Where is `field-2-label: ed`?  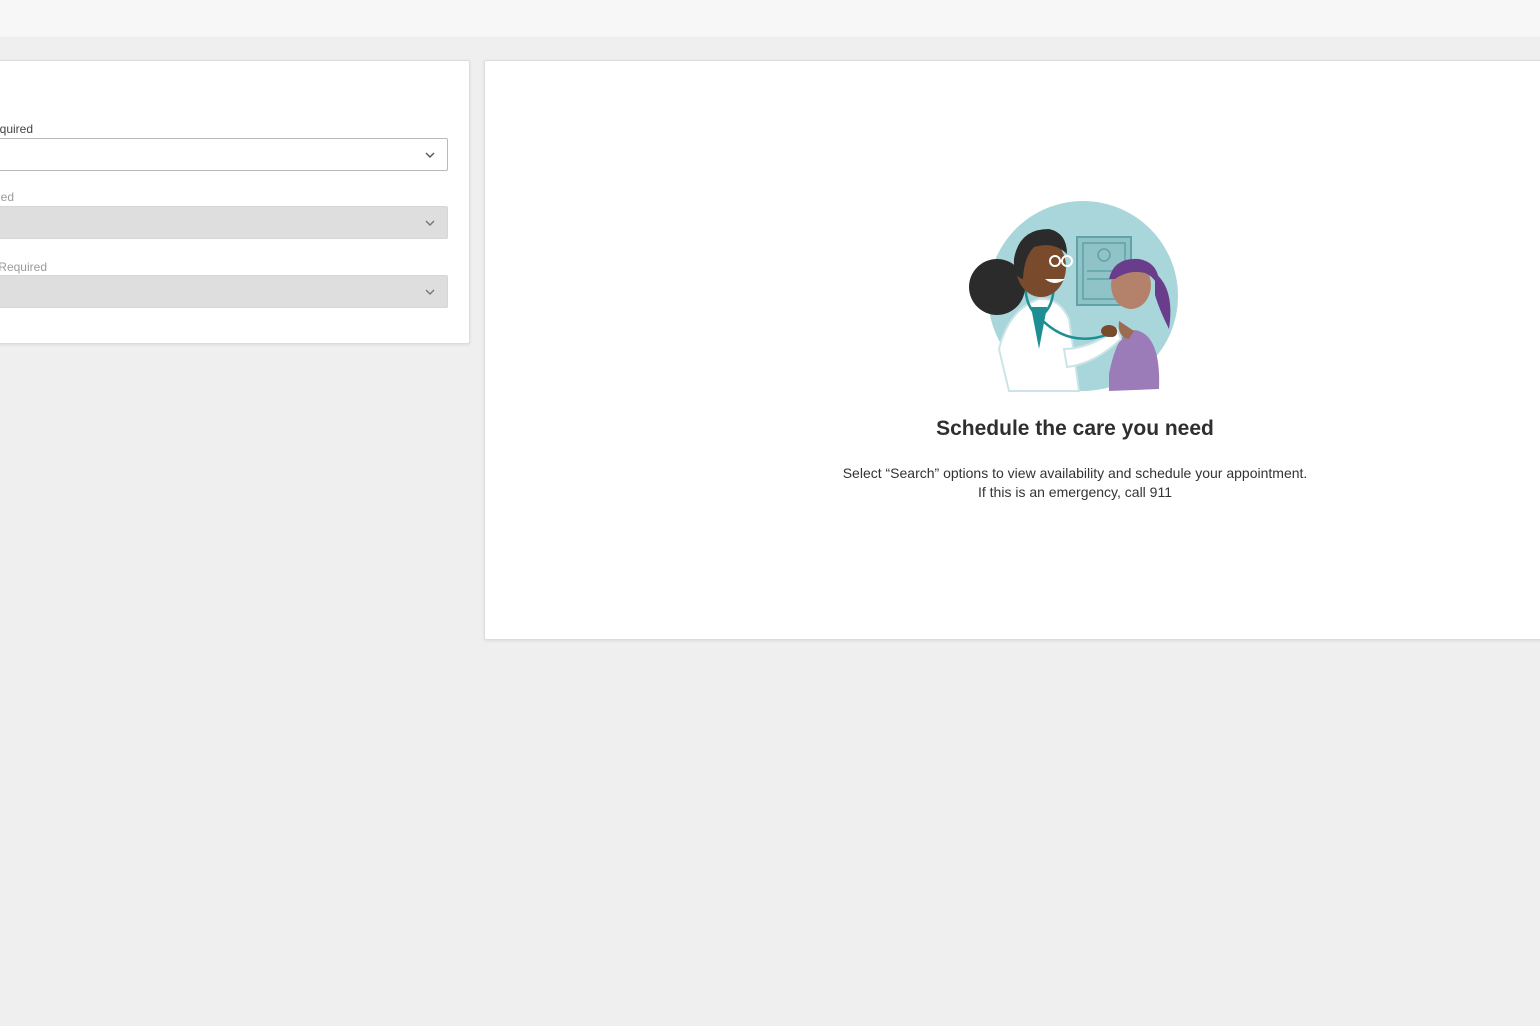
field-2-label: ed is located at coordinates (7, 197).